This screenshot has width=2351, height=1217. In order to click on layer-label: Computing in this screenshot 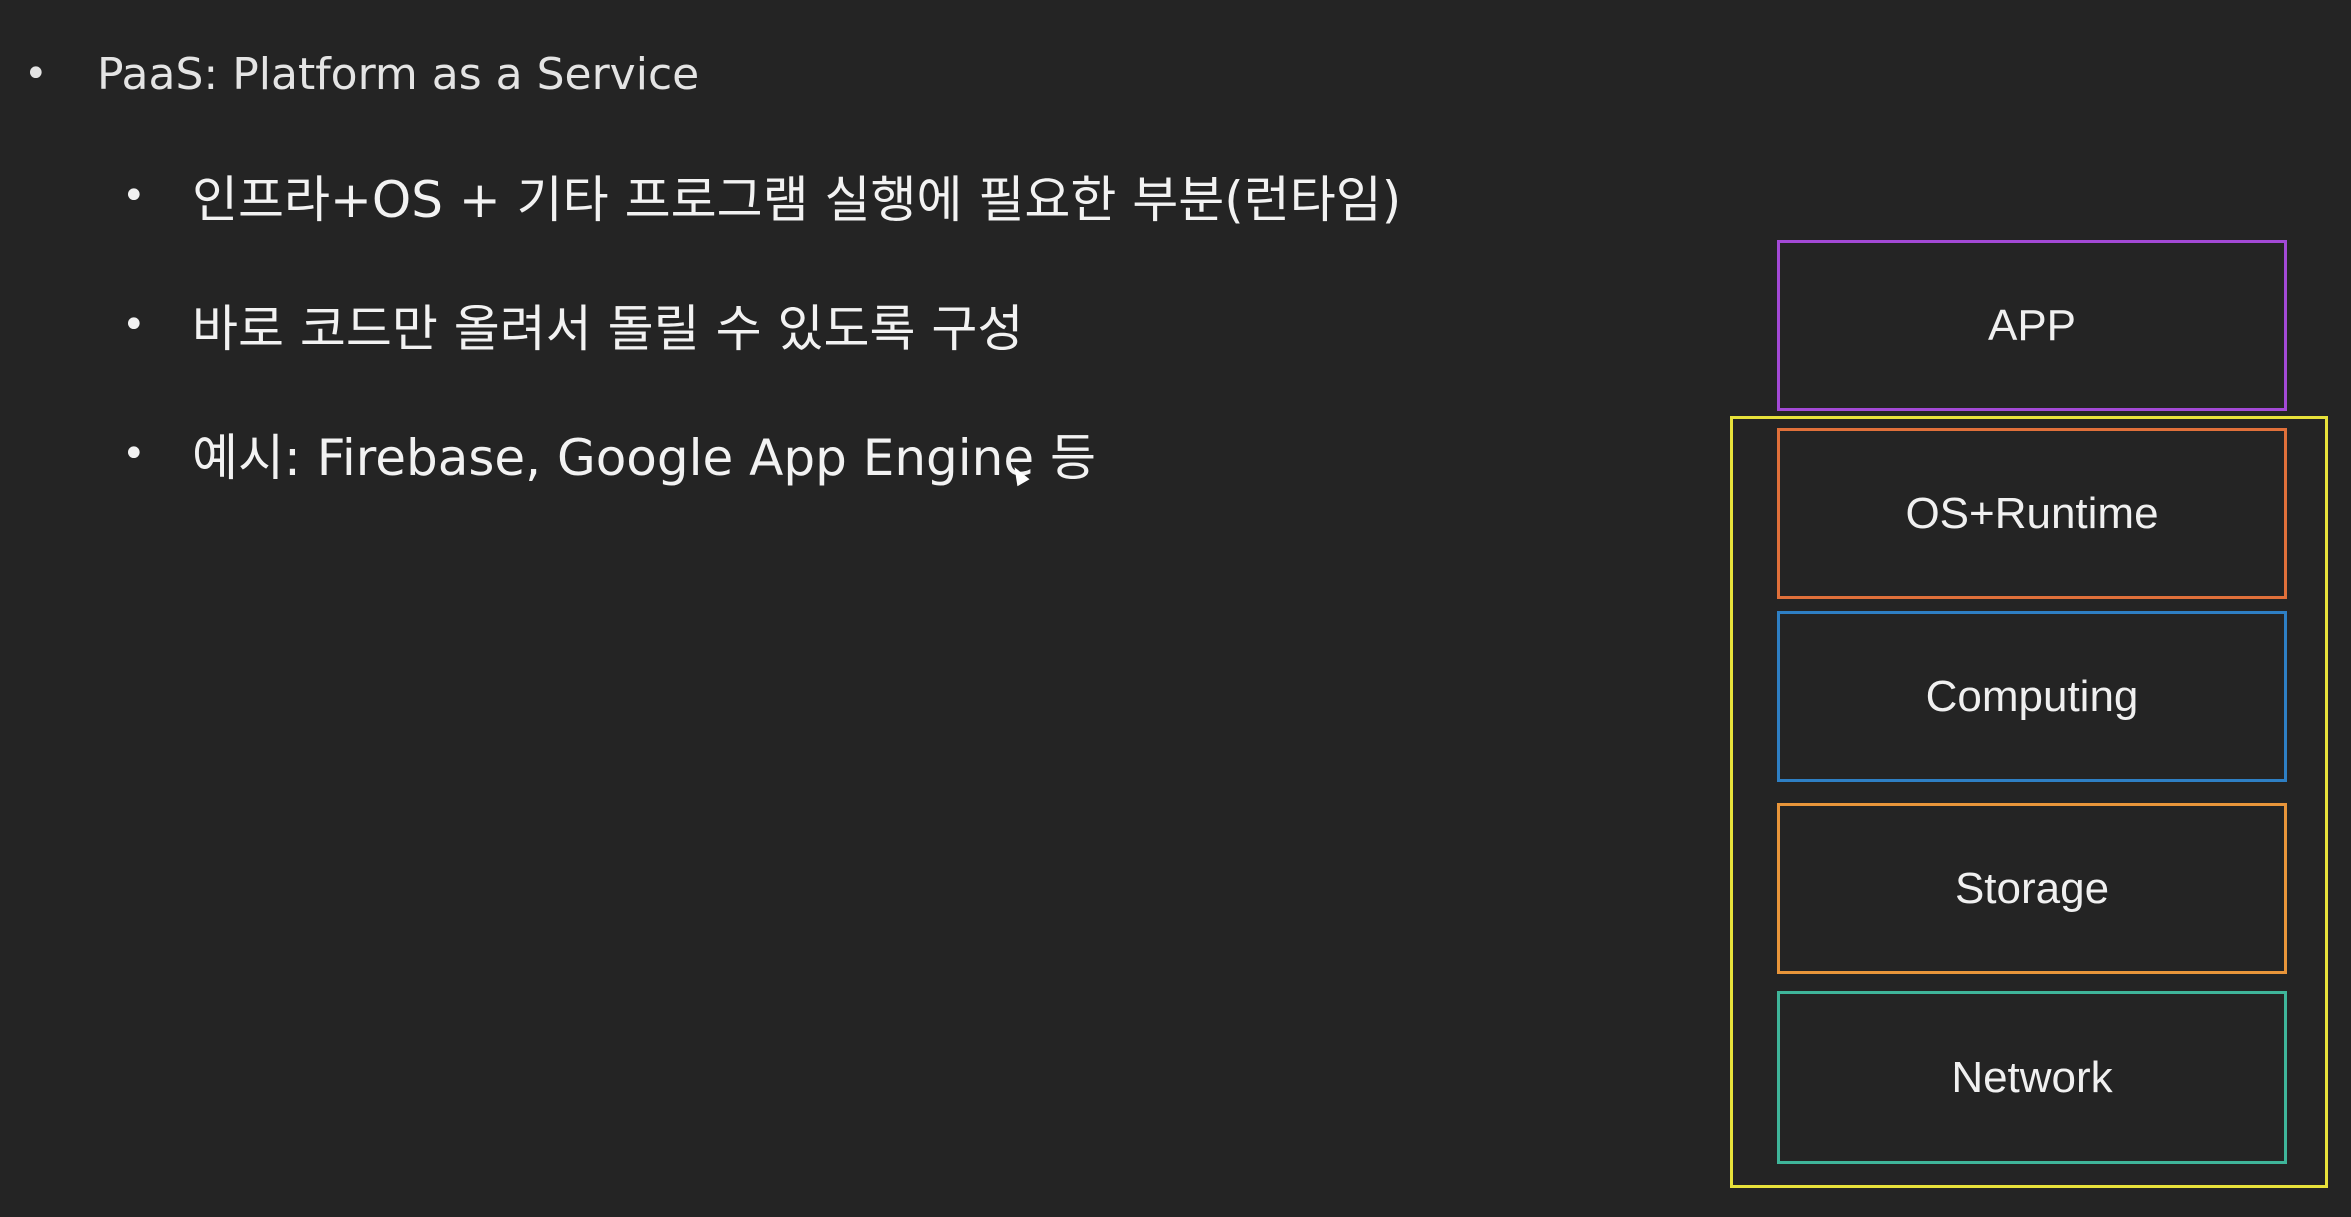, I will do `click(2032, 696)`.